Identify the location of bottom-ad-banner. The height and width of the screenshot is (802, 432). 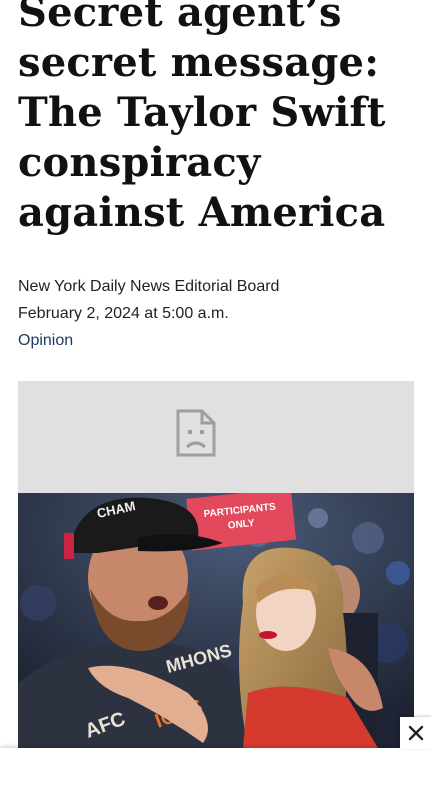
(216, 775).